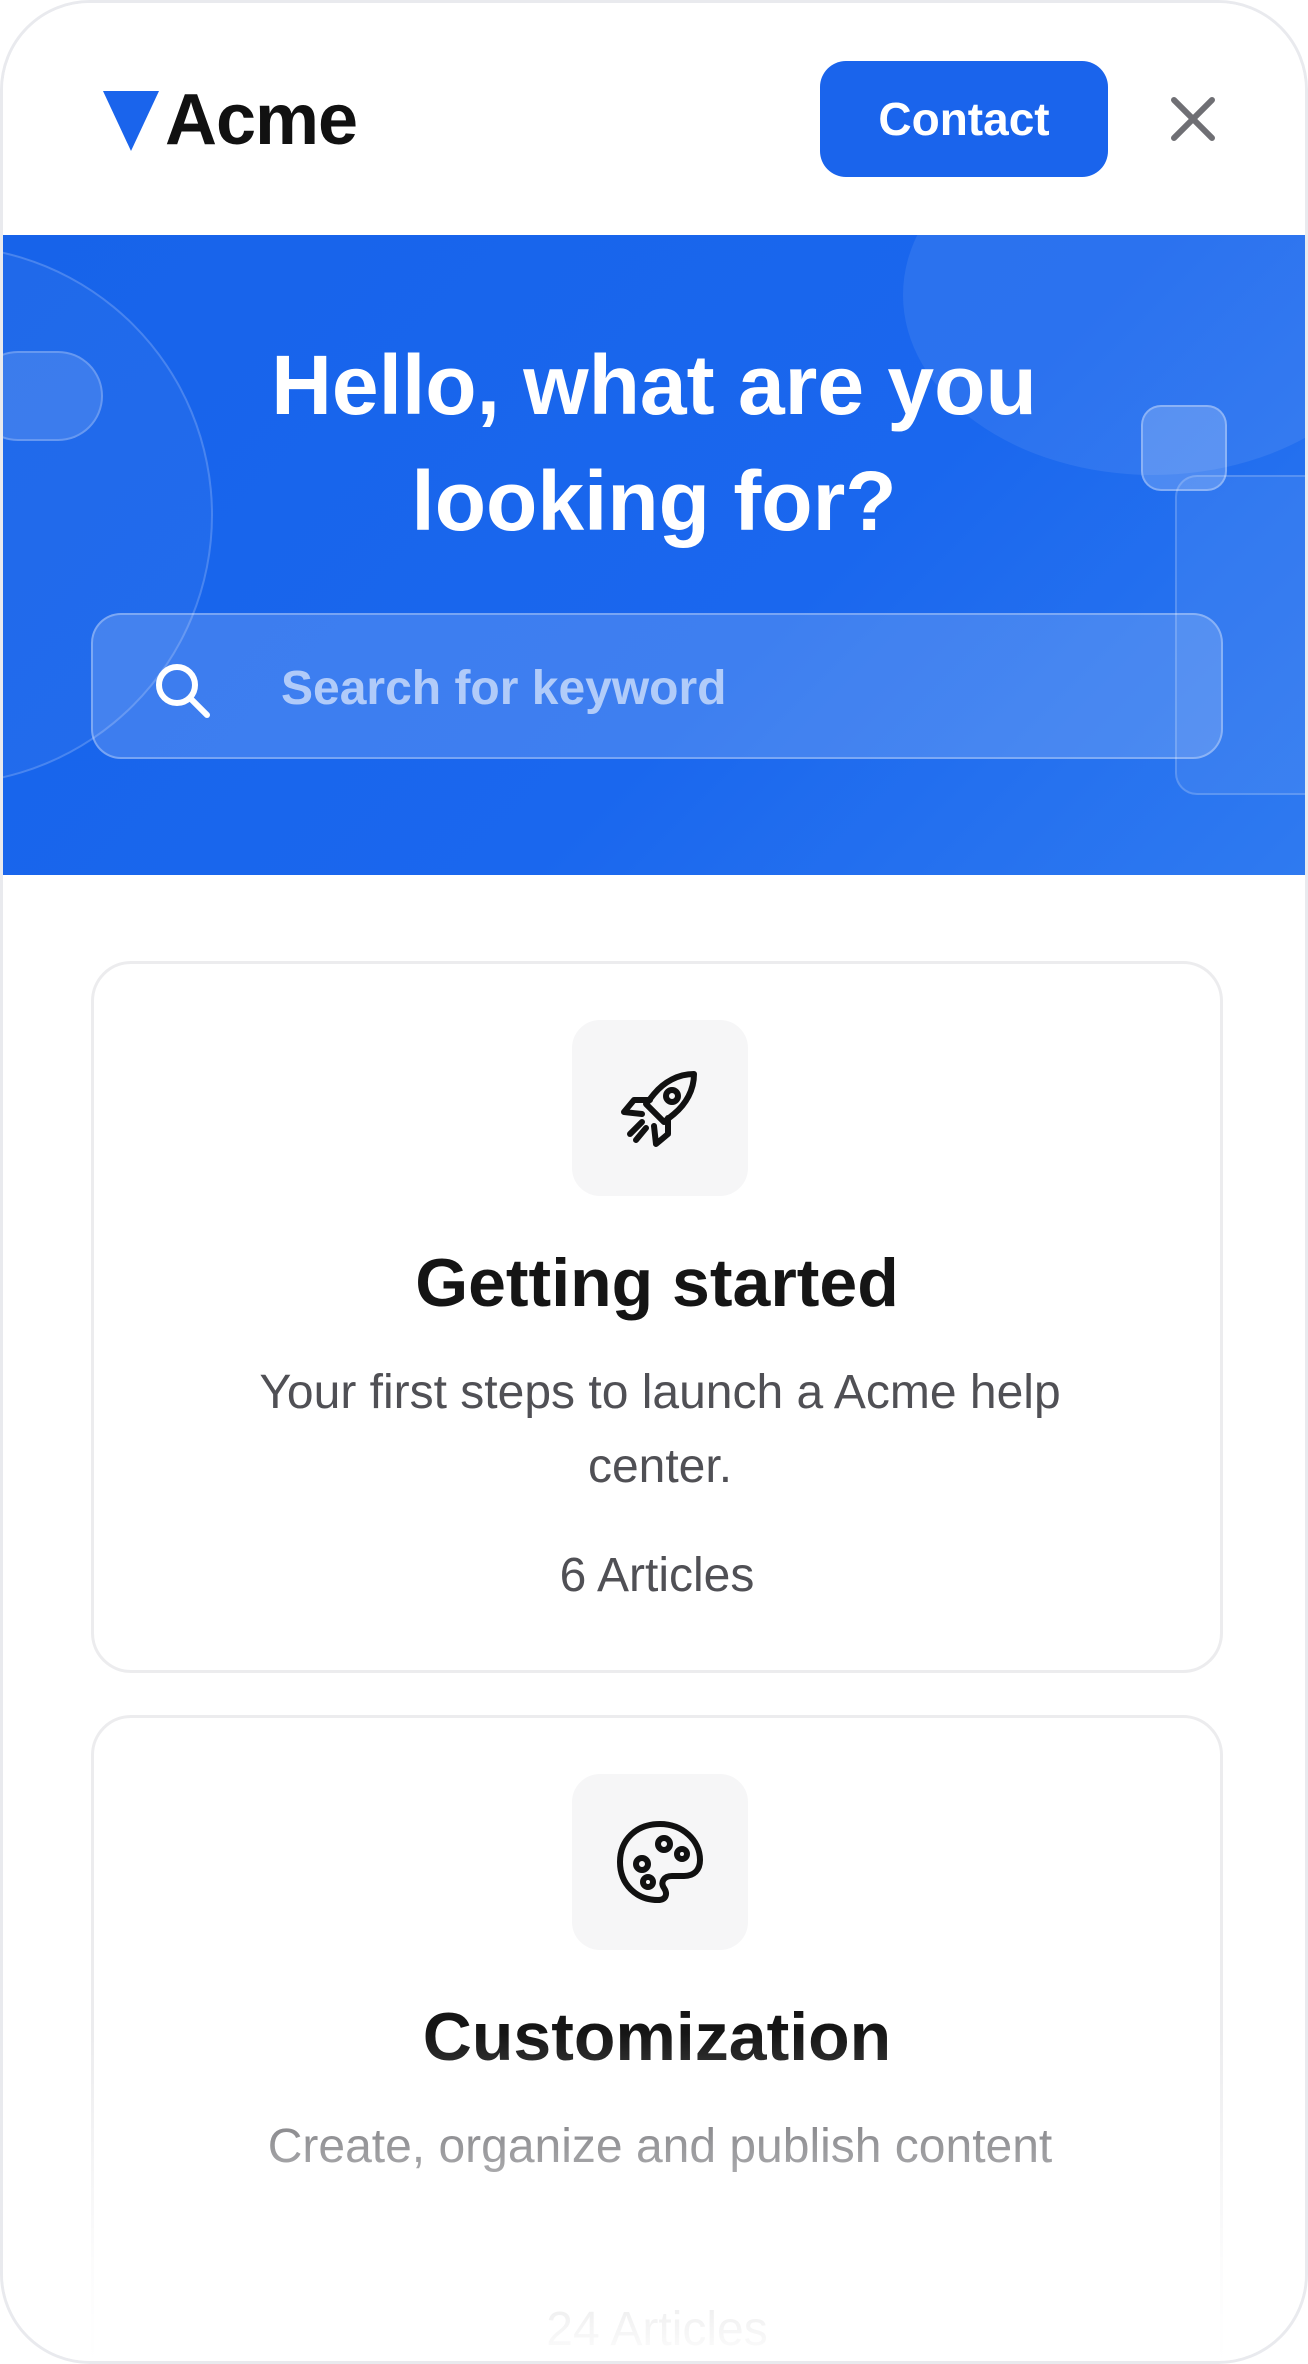  I want to click on search-bar, so click(657, 687).